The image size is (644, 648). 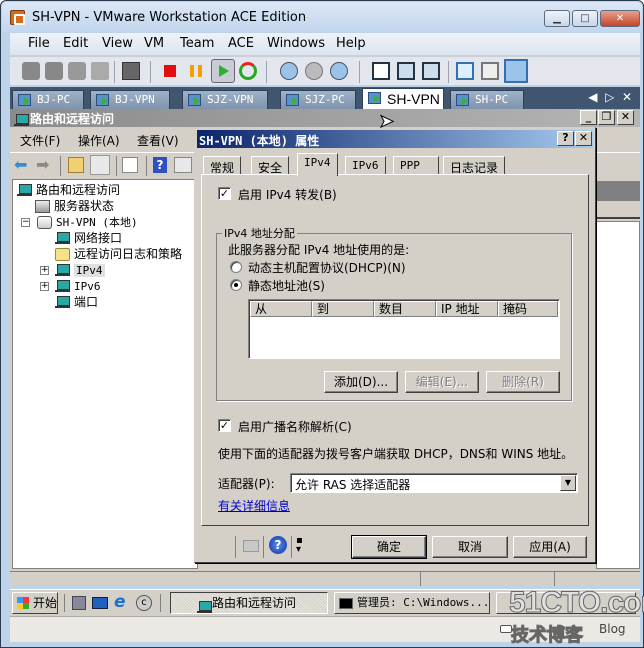 What do you see at coordinates (434, 483) in the screenshot?
I see `adapter-select: 允许 RAS 选择适配器 ▼` at bounding box center [434, 483].